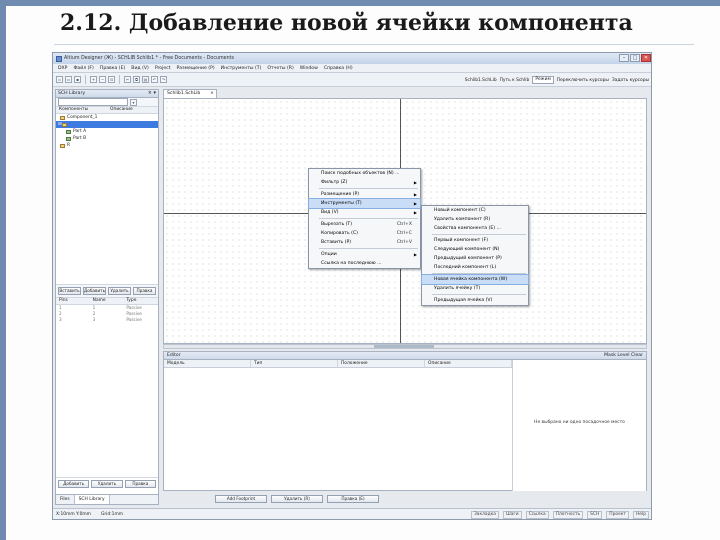  I want to click on mask-level-button: Mask Level, so click(616, 355).